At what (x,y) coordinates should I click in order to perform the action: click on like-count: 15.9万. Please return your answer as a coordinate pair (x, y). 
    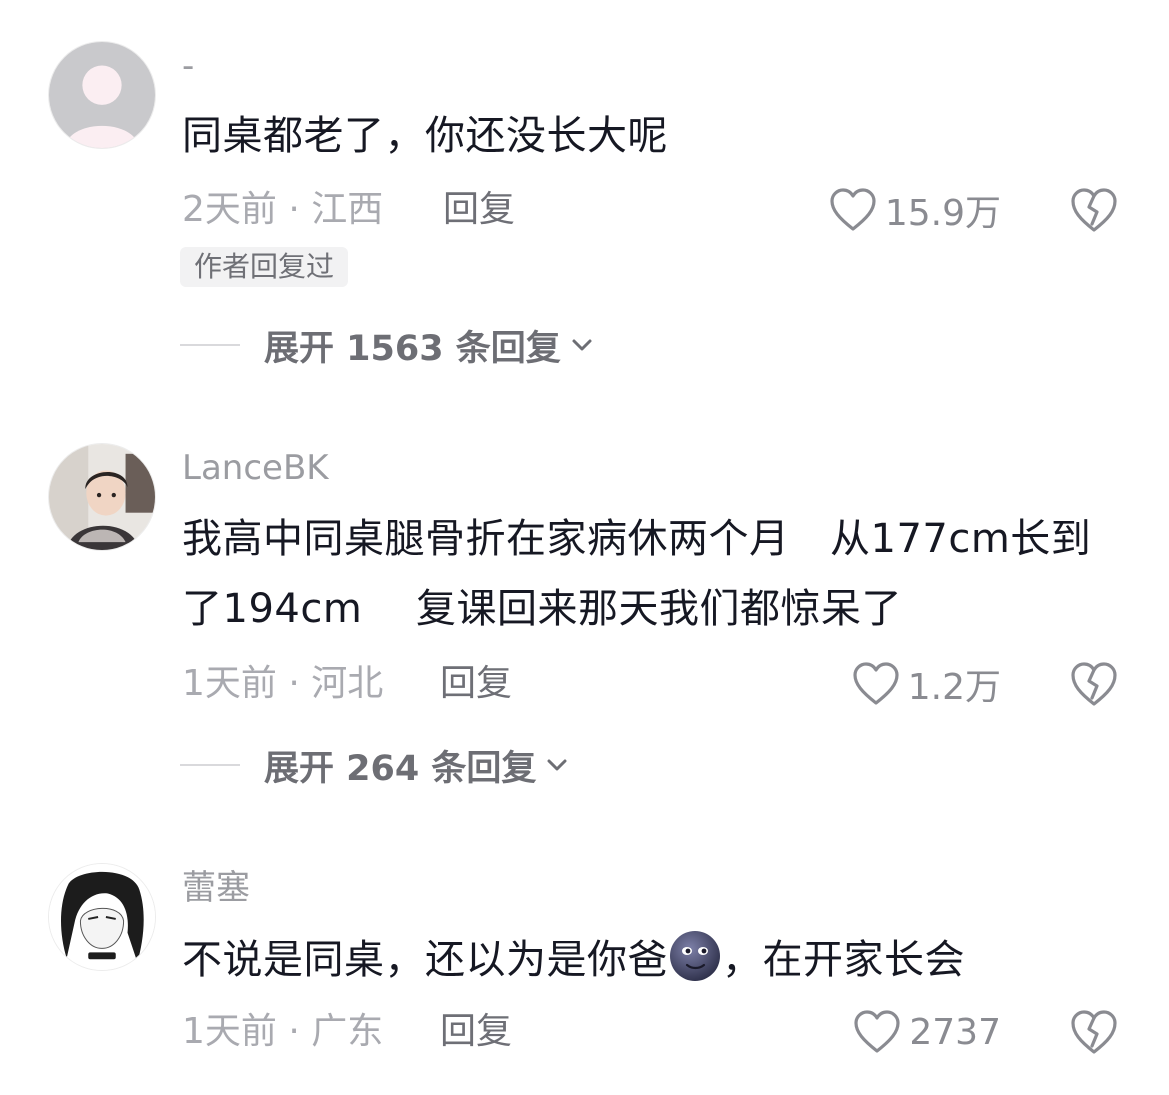
    Looking at the image, I should click on (942, 213).